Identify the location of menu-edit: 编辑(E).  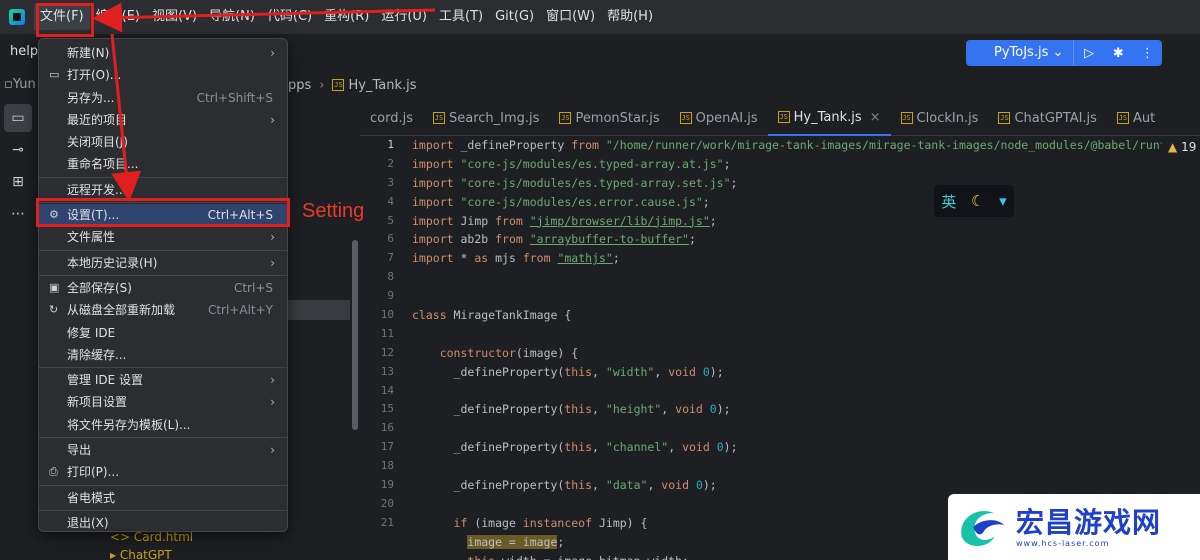
(118, 17).